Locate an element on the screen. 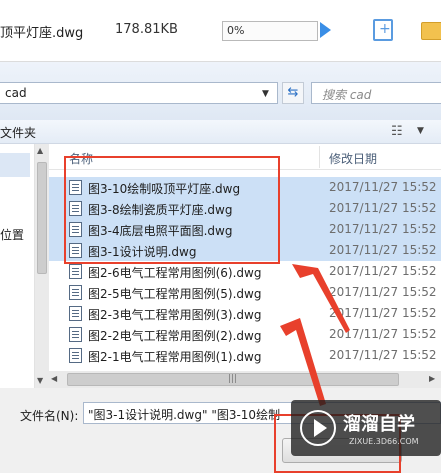  address-bar: cad ▼ is located at coordinates (139, 93).